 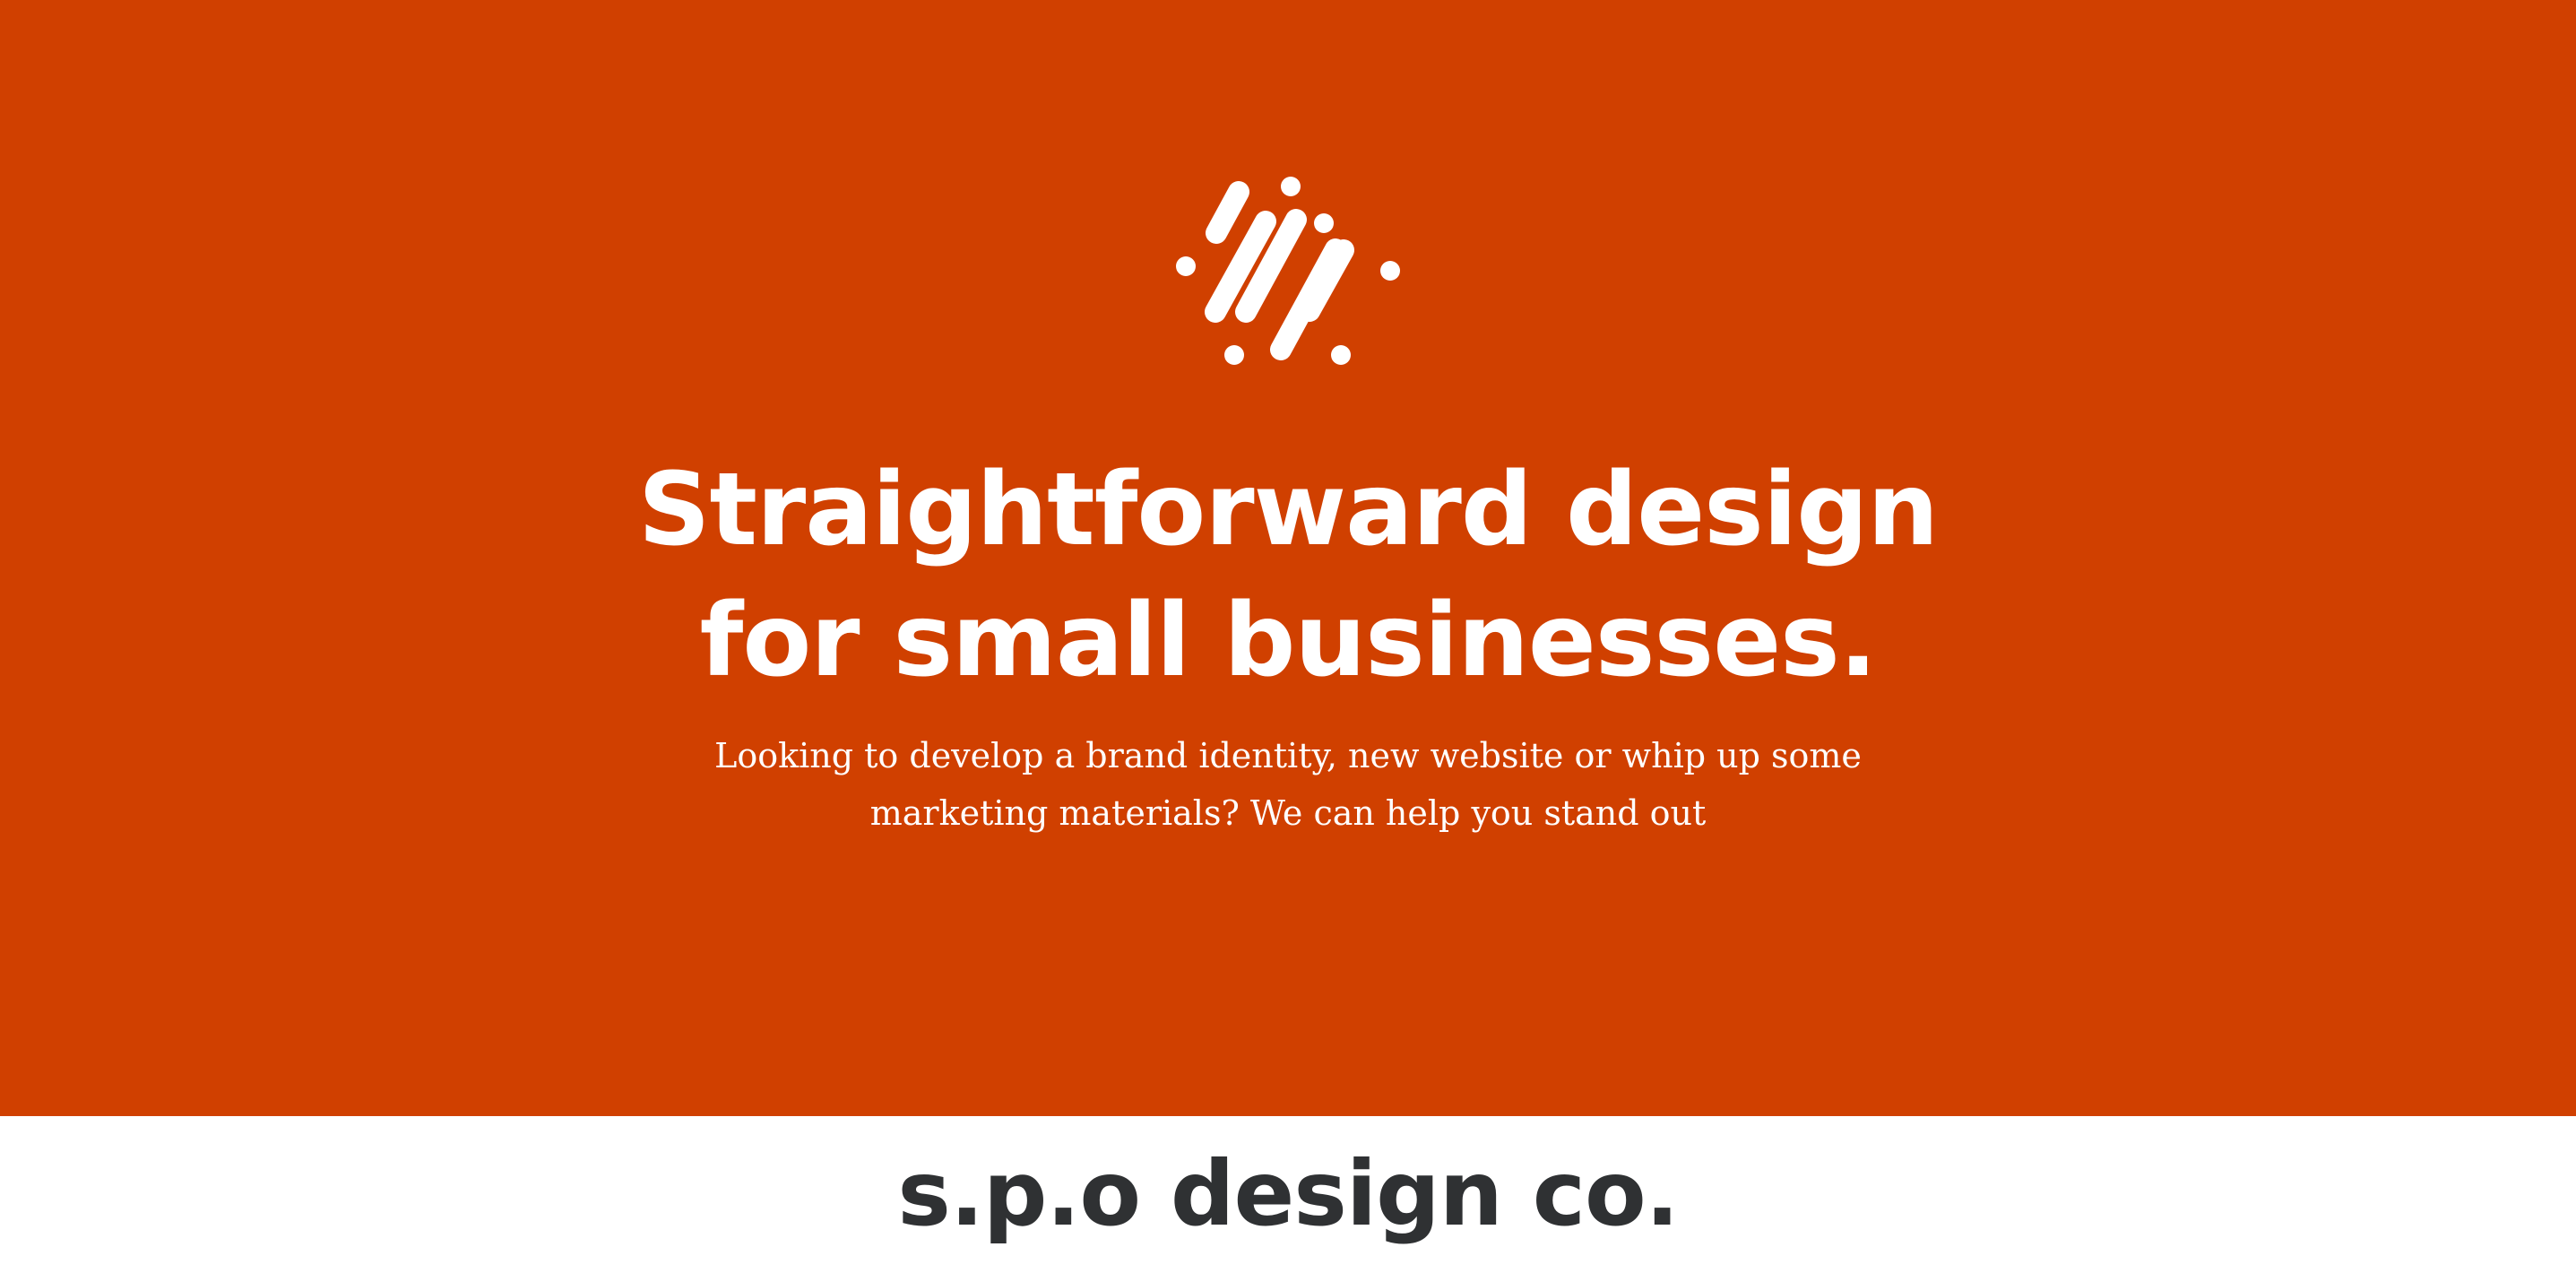 What do you see at coordinates (1288, 641) in the screenshot?
I see `hero-headline-line-2: for small businesses.` at bounding box center [1288, 641].